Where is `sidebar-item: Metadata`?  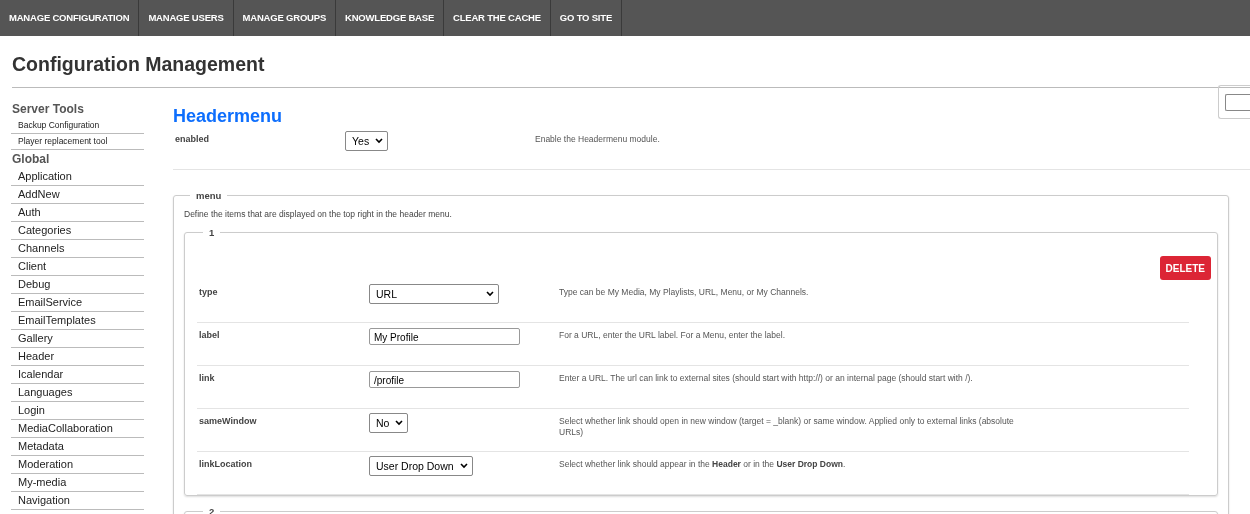
sidebar-item: Metadata is located at coordinates (77, 447).